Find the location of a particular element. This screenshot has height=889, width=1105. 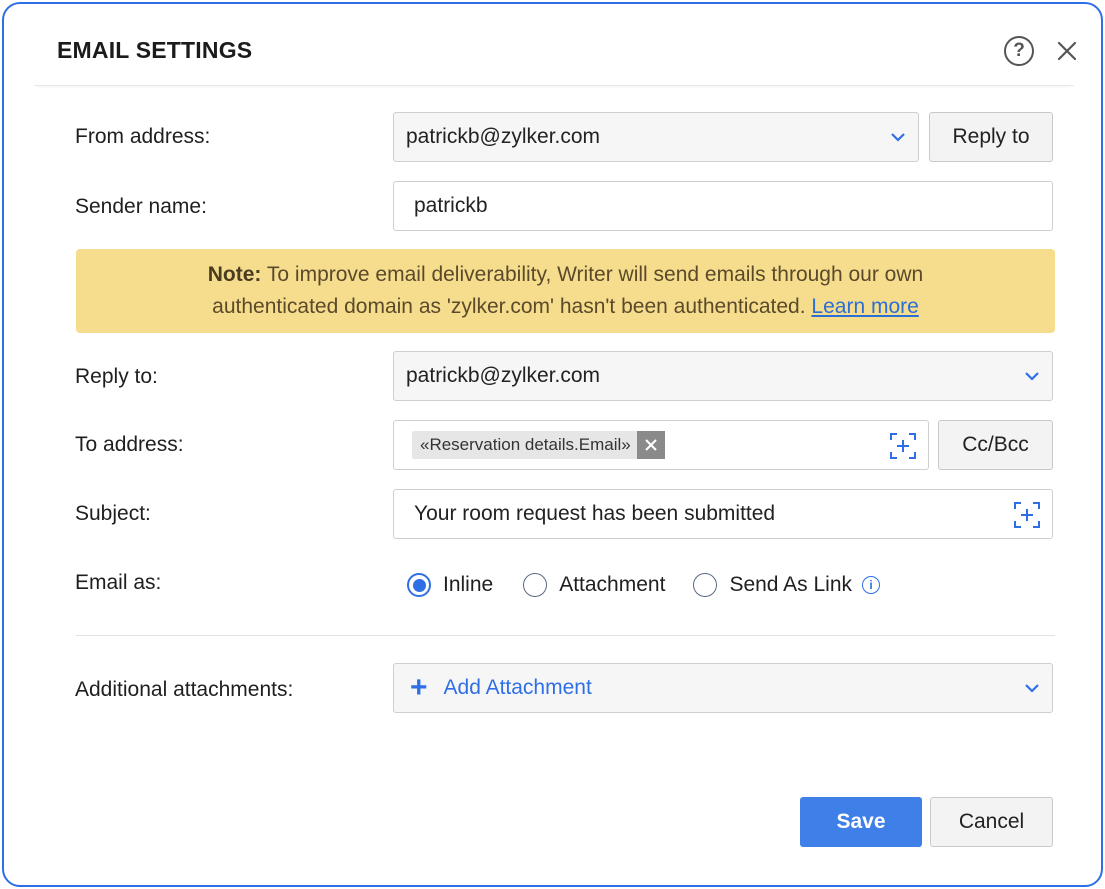

help-icon: ? is located at coordinates (1019, 51).